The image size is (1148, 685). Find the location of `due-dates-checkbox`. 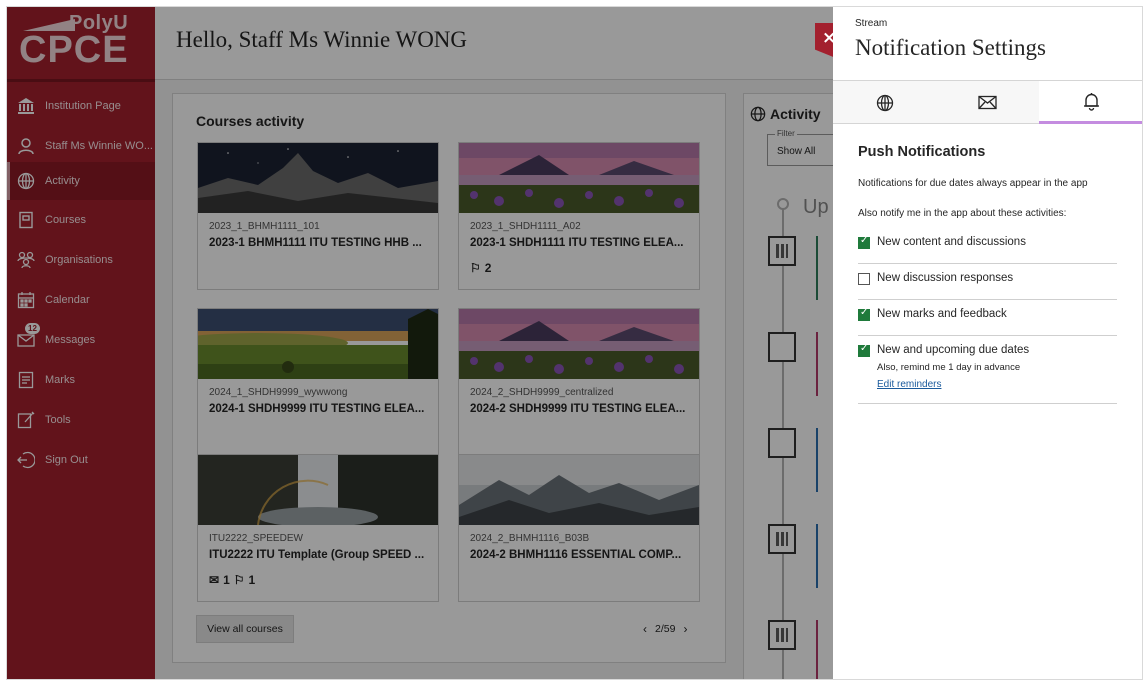

due-dates-checkbox is located at coordinates (864, 350).